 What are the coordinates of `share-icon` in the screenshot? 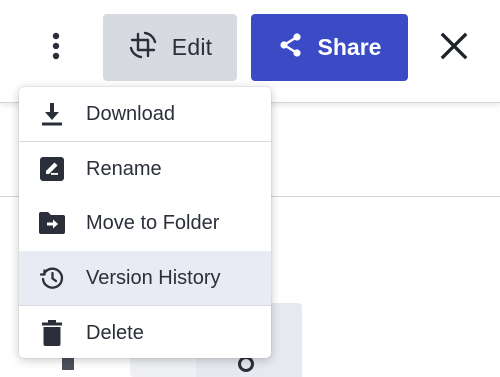 It's located at (291, 47).